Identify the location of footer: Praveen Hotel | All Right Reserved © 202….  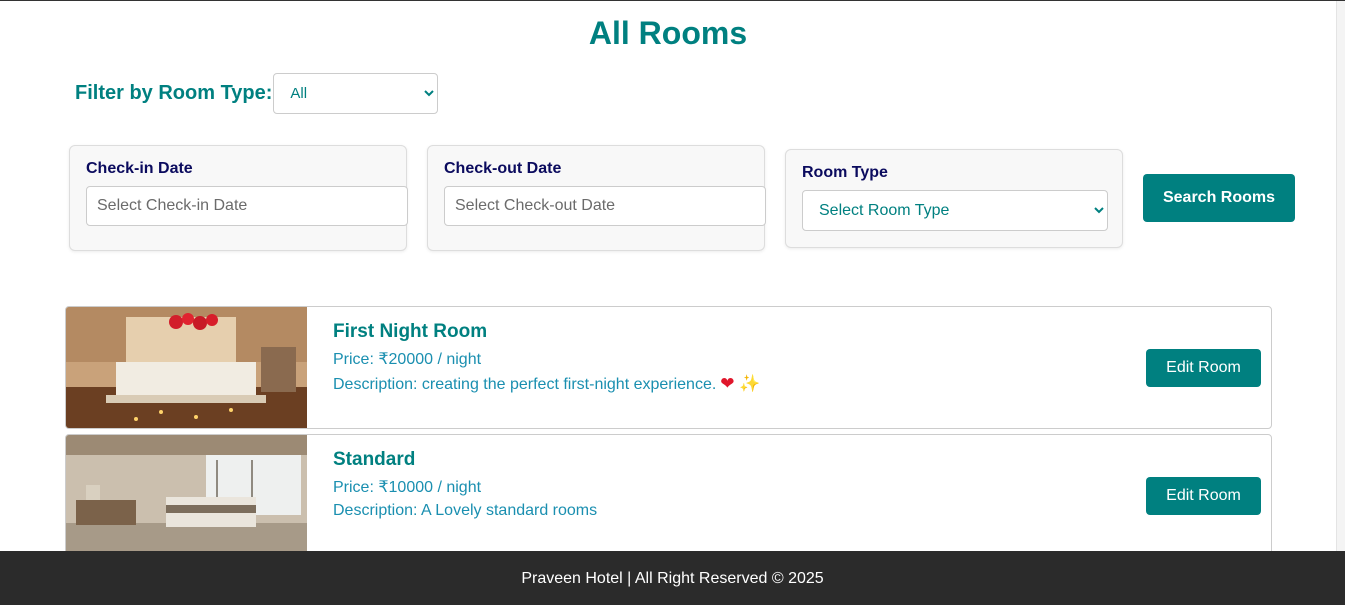
(672, 578).